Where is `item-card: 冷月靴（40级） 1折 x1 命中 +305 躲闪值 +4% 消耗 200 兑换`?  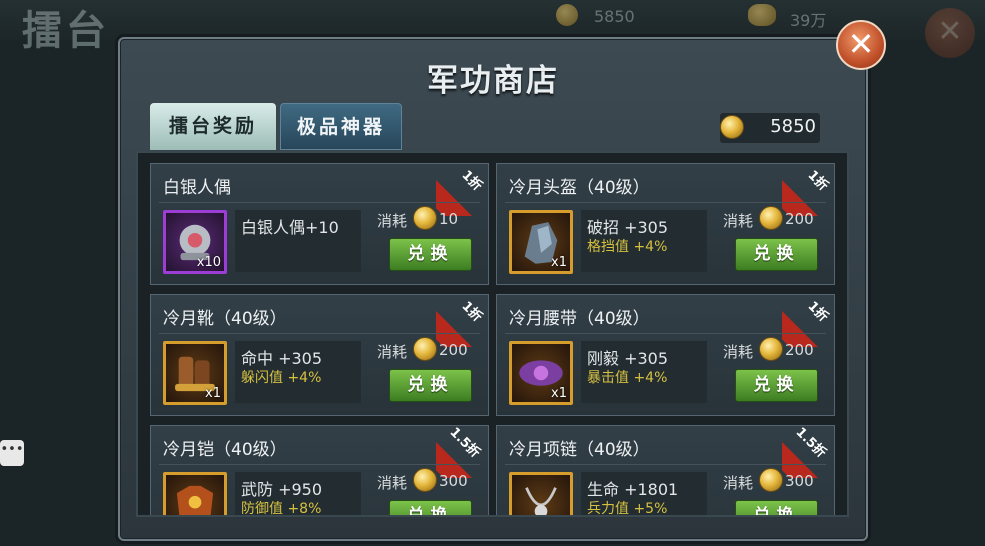
item-card: 冷月靴（40级） 1折 x1 命中 +305 躲闪值 +4% 消耗 200 兑换 is located at coordinates (319, 355).